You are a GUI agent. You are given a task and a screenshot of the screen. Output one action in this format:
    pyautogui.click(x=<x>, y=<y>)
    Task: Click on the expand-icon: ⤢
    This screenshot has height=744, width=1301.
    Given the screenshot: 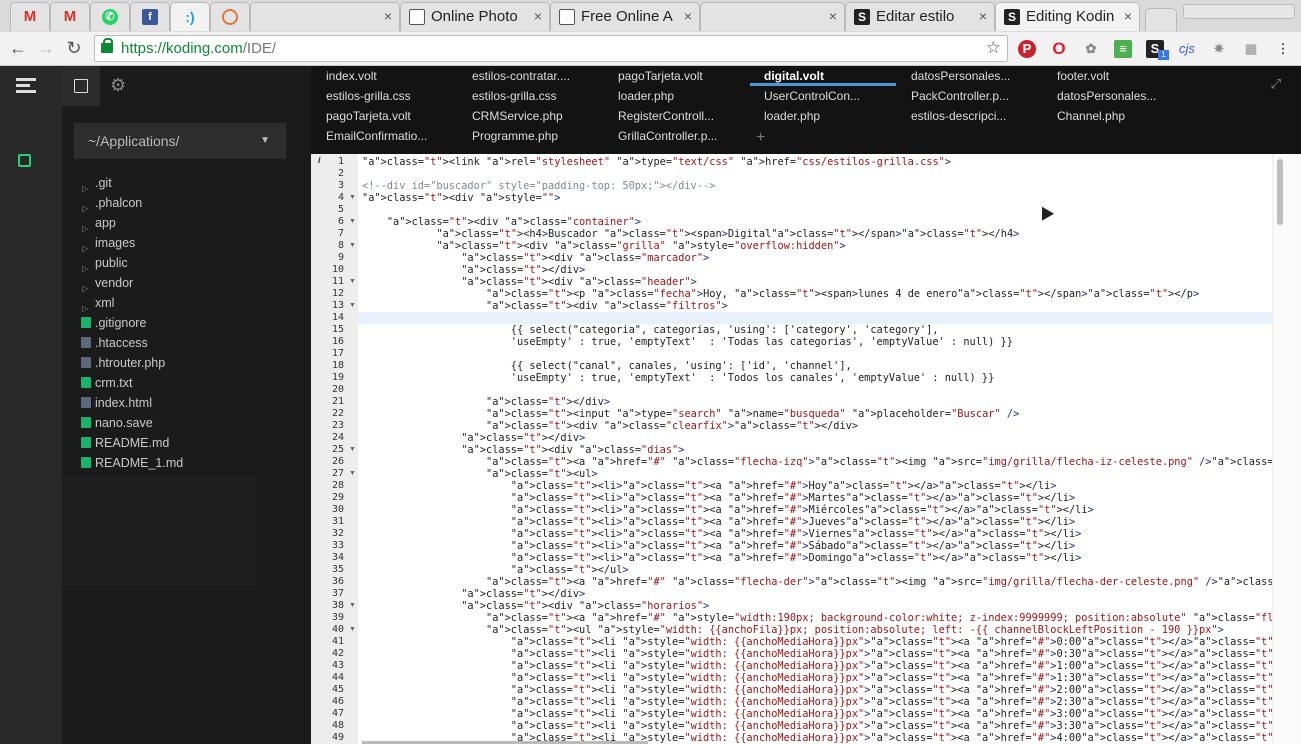 What is the action you would take?
    pyautogui.click(x=1276, y=84)
    